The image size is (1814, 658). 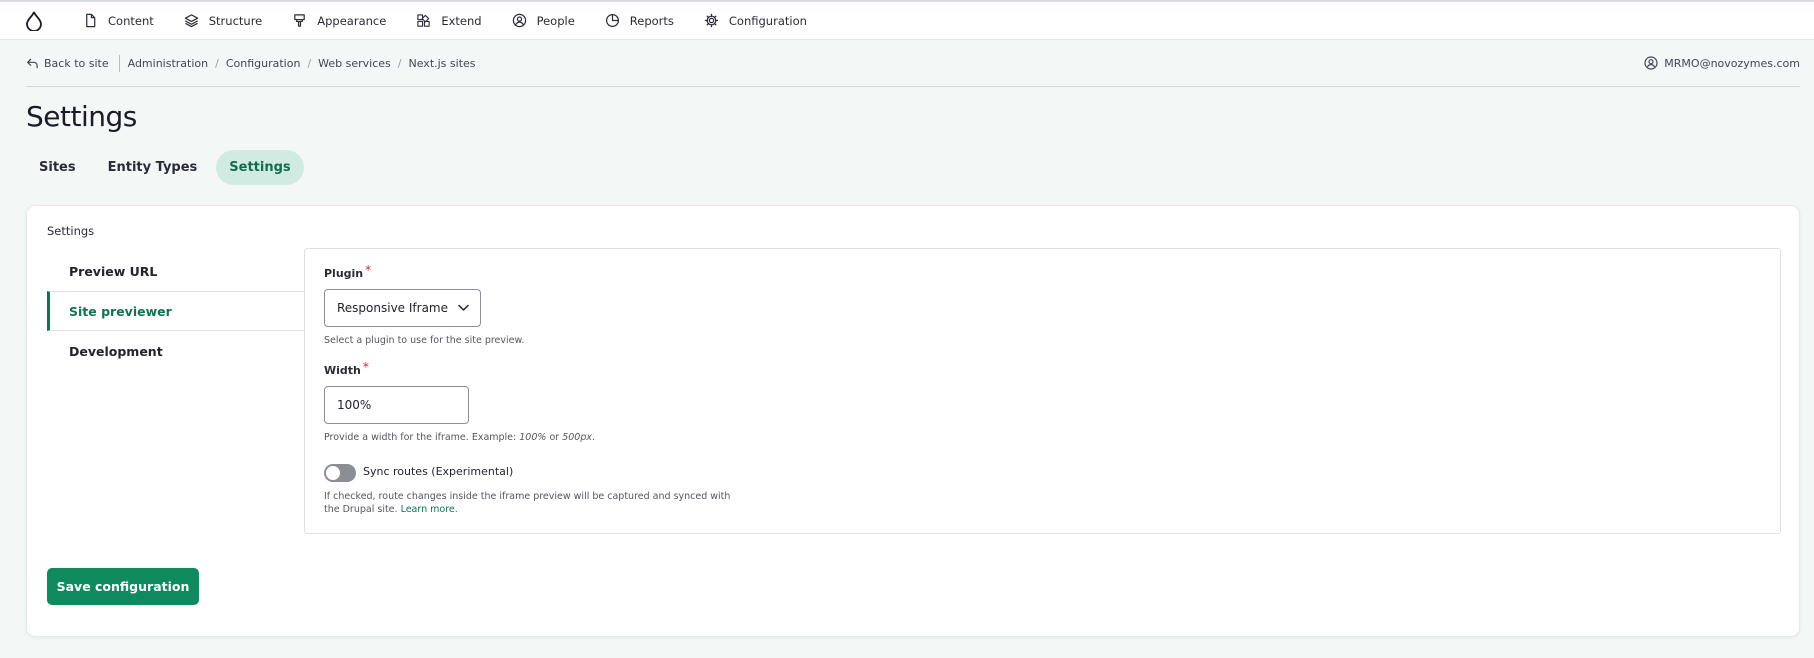 I want to click on toolbar-item-extend: Extend, so click(x=448, y=21).